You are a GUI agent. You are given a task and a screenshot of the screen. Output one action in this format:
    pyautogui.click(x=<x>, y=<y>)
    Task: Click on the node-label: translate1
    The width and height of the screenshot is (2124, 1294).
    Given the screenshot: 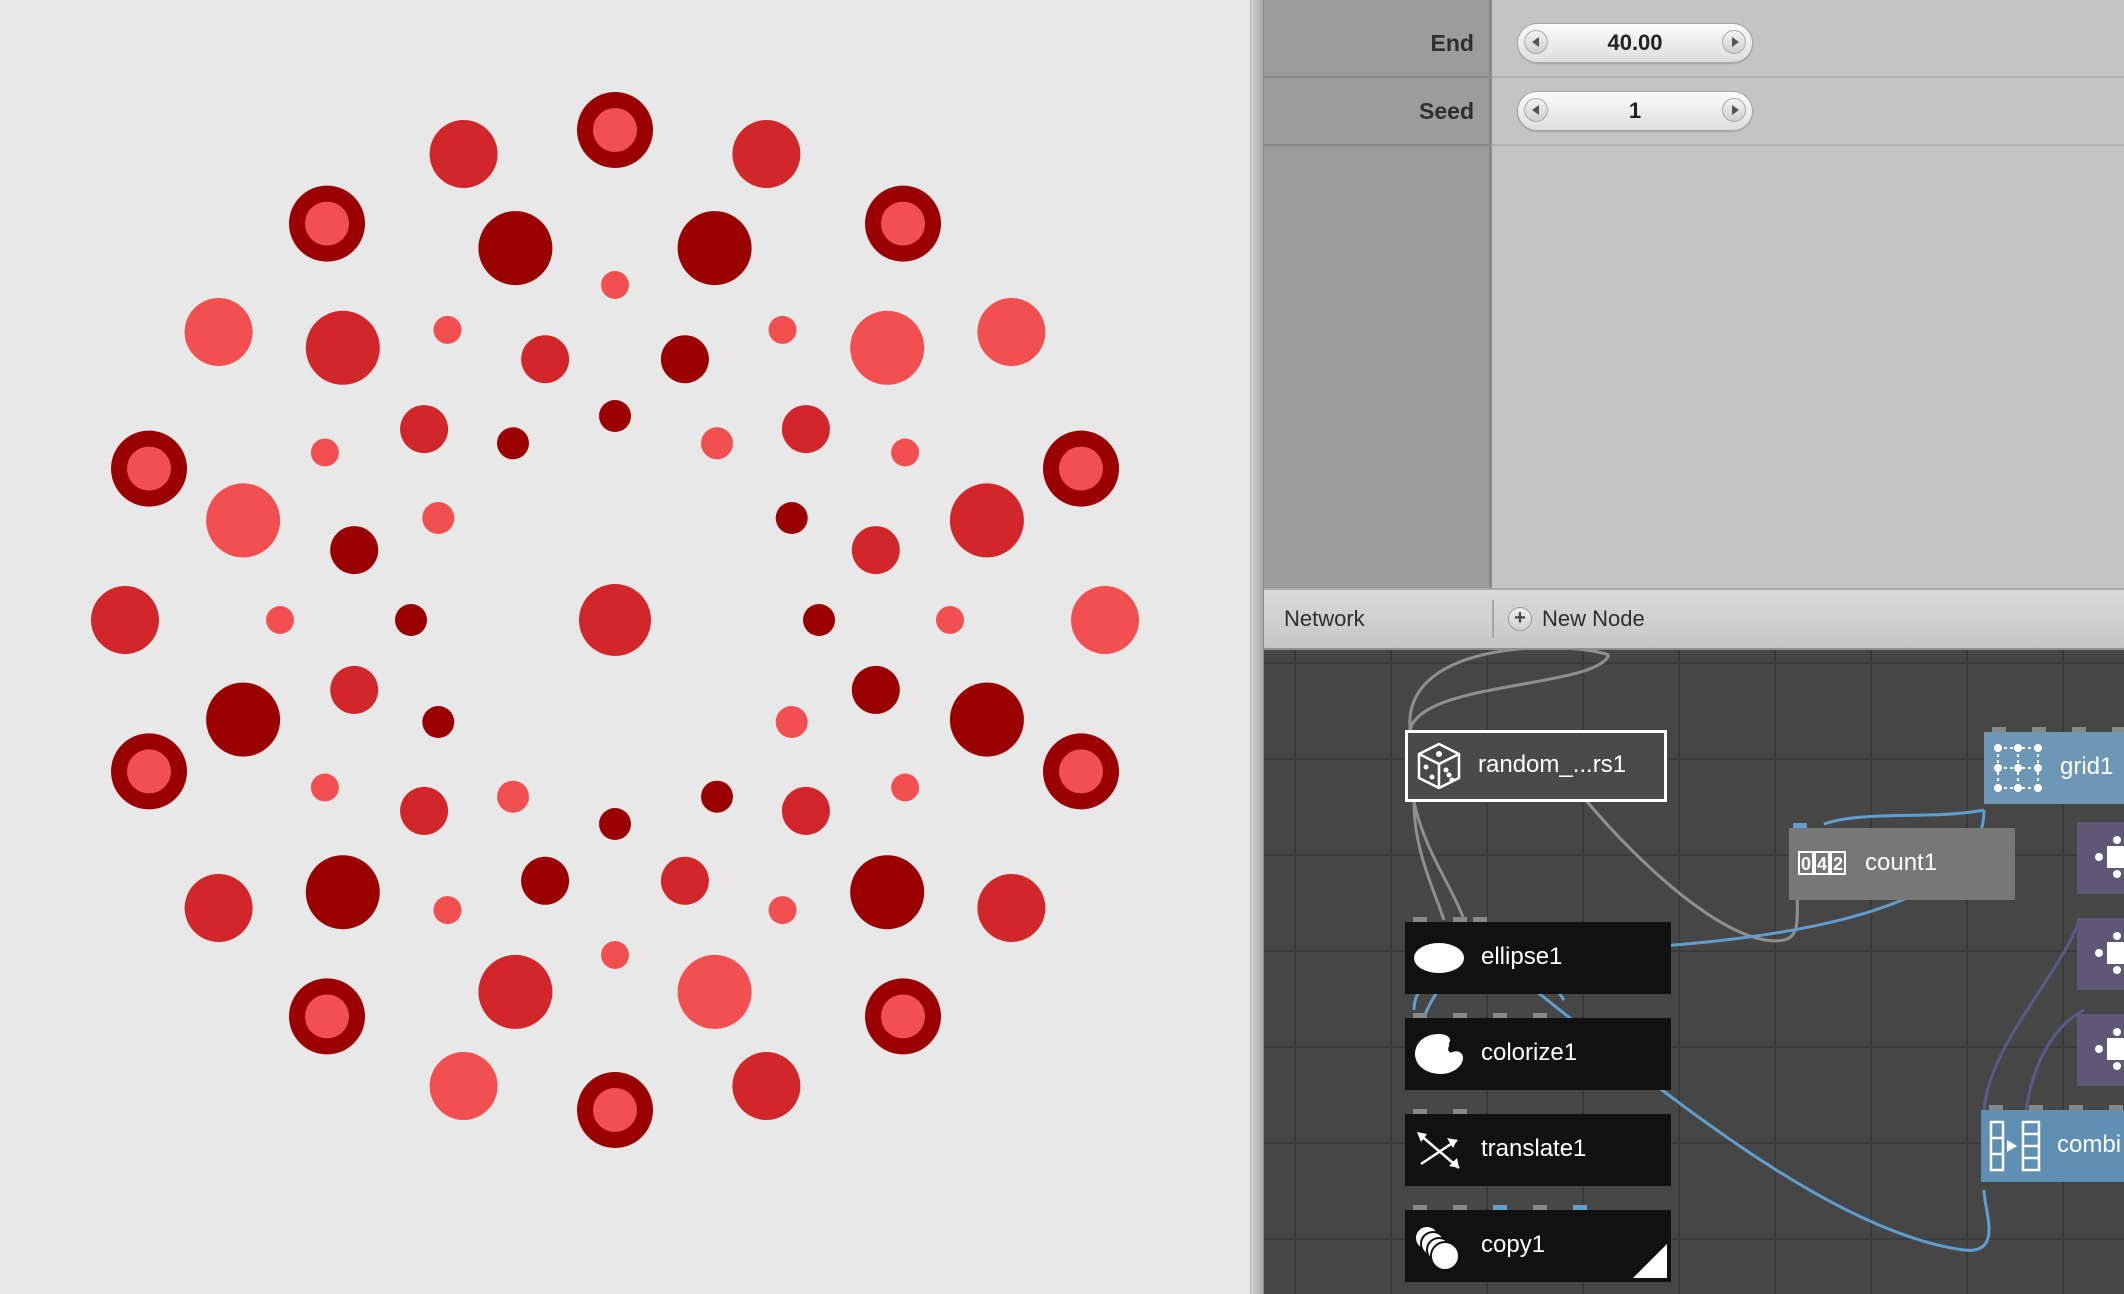 What is the action you would take?
    pyautogui.click(x=1534, y=1148)
    